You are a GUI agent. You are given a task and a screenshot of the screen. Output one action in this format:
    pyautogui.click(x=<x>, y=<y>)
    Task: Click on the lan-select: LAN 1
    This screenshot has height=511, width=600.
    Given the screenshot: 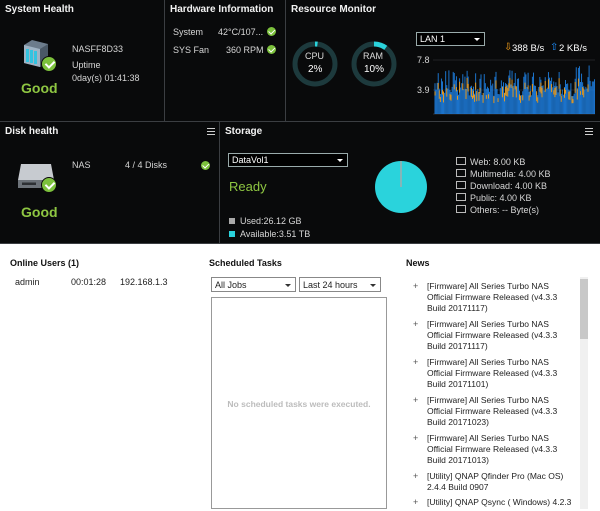 What is the action you would take?
    pyautogui.click(x=450, y=39)
    